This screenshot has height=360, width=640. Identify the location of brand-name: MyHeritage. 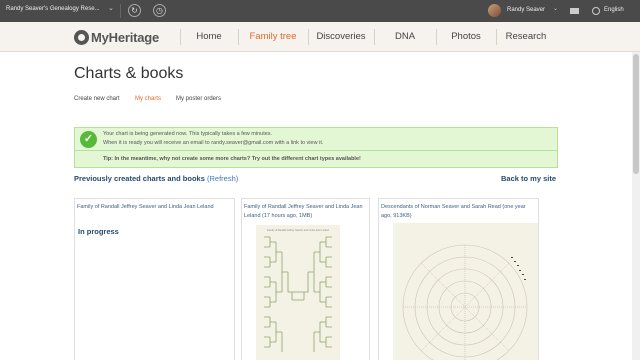
(125, 37).